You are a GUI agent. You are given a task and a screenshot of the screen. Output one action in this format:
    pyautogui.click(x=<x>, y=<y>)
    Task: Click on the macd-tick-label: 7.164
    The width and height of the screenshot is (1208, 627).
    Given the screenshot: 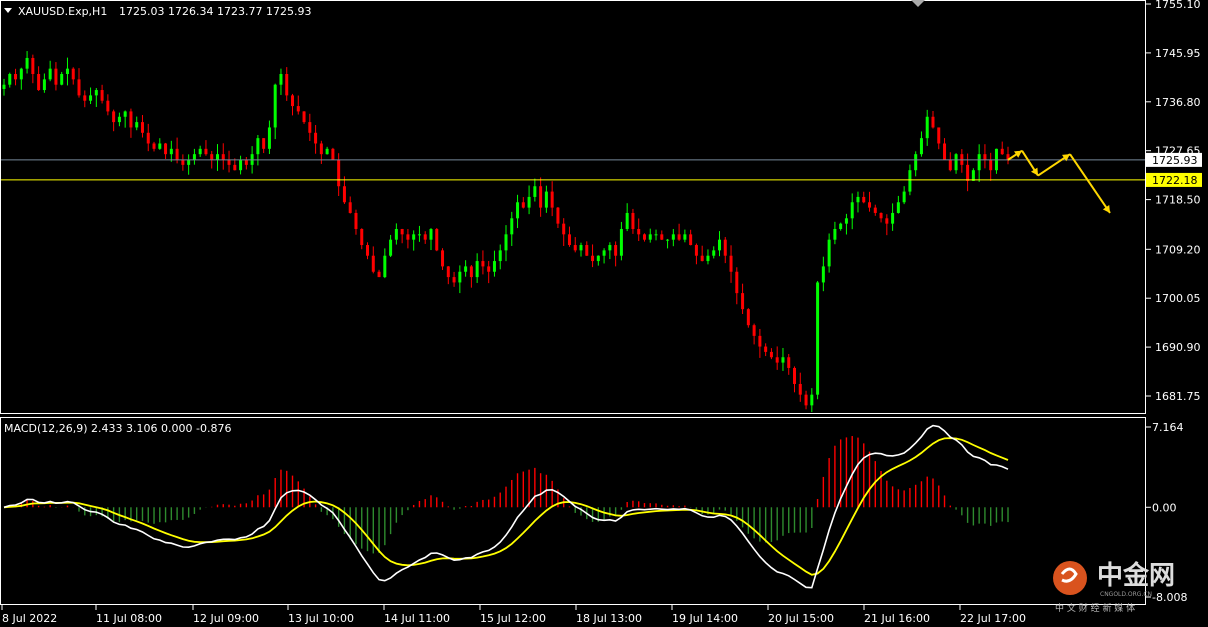 What is the action you would take?
    pyautogui.click(x=1168, y=427)
    